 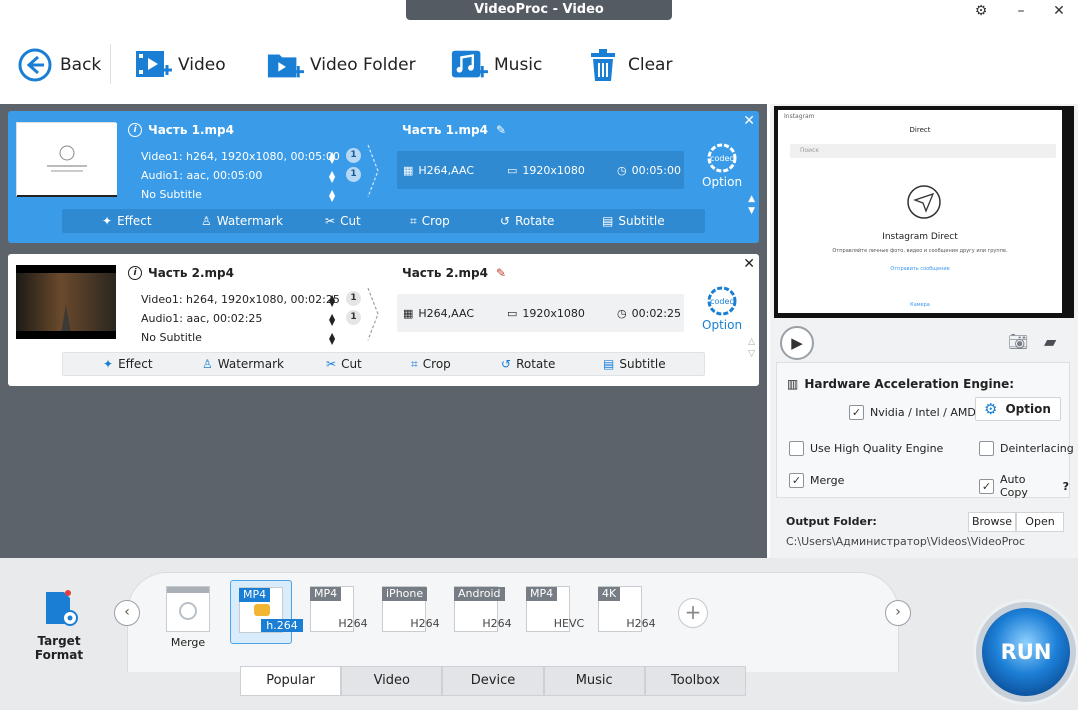 I want to click on merge-format: Merge, so click(x=188, y=617).